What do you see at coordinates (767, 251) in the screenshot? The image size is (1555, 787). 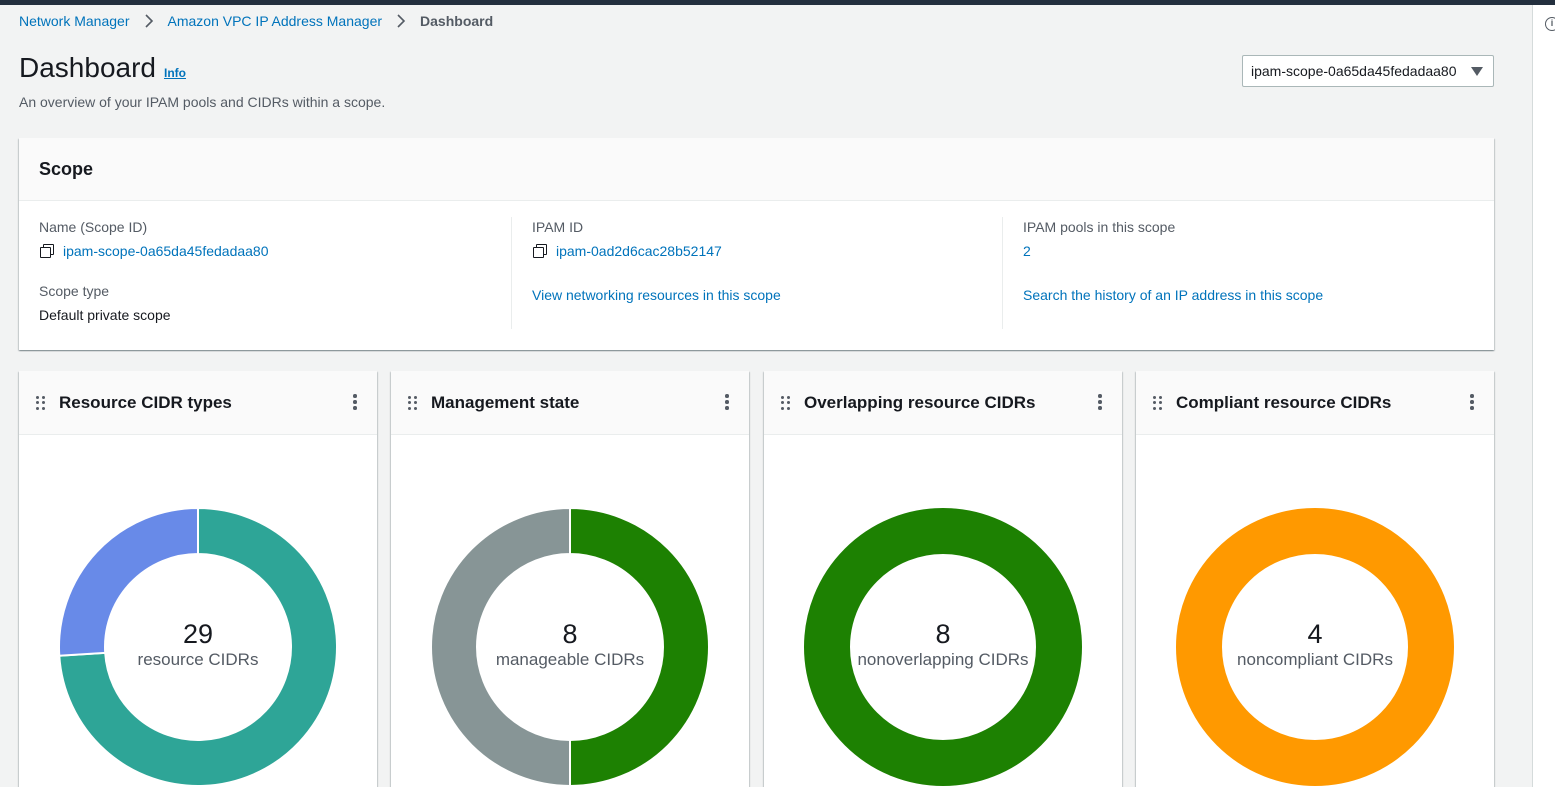 I see `ipam-id-row: ipam-0ad2d6cac28b52147` at bounding box center [767, 251].